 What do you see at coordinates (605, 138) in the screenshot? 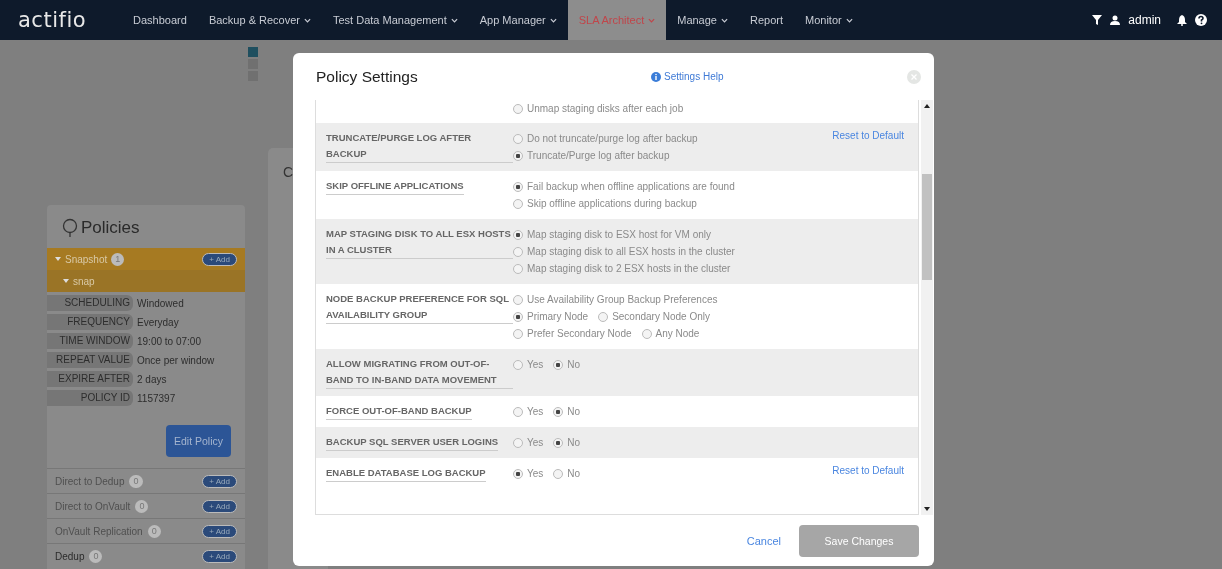
I see `radio-option: Do not truncate/purge log after backup` at bounding box center [605, 138].